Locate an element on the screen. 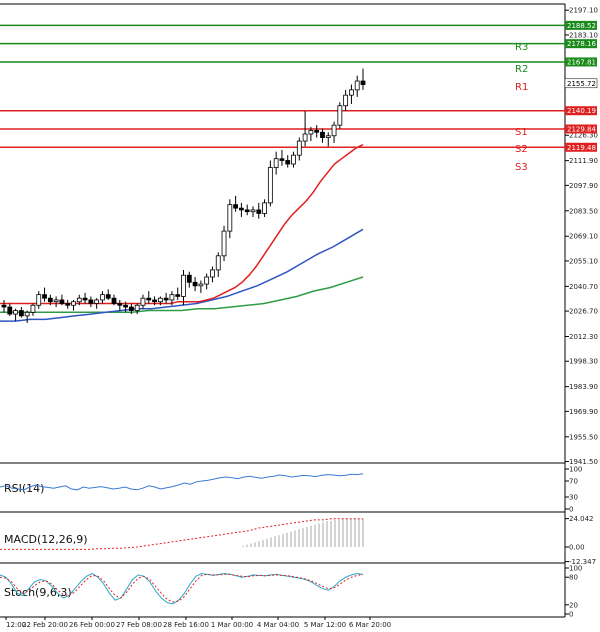 The image size is (600, 632). rsi-tick-label: 100 is located at coordinates (575, 470).